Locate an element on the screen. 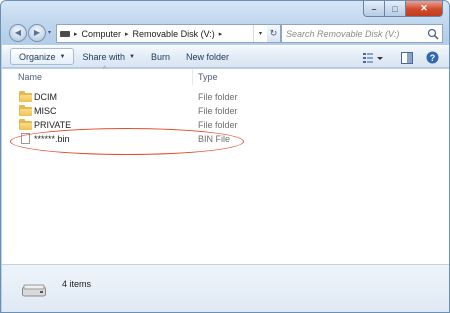 This screenshot has width=450, height=313. burn-label: Burn is located at coordinates (160, 56).